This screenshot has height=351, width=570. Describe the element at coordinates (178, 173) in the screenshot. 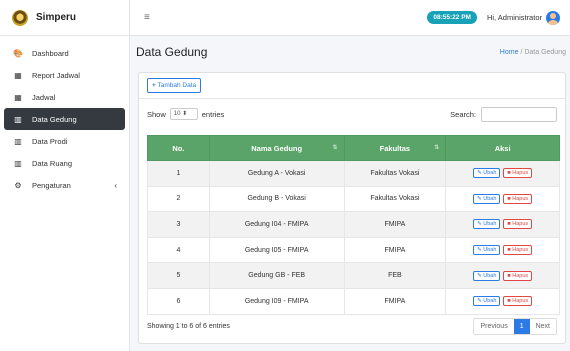

I see `cell-no: 1` at that location.